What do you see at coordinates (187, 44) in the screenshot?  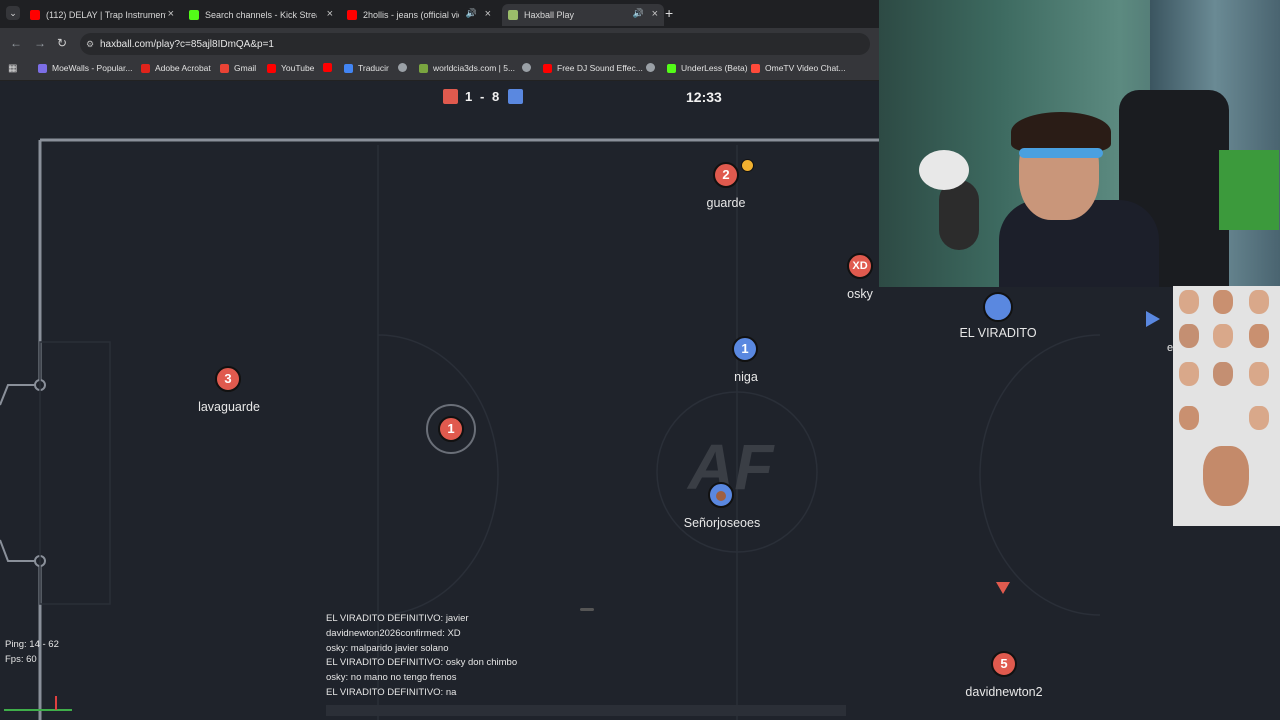 I see `url-text: haxball.com/play?c=85ajl8IDmQA&p=1` at bounding box center [187, 44].